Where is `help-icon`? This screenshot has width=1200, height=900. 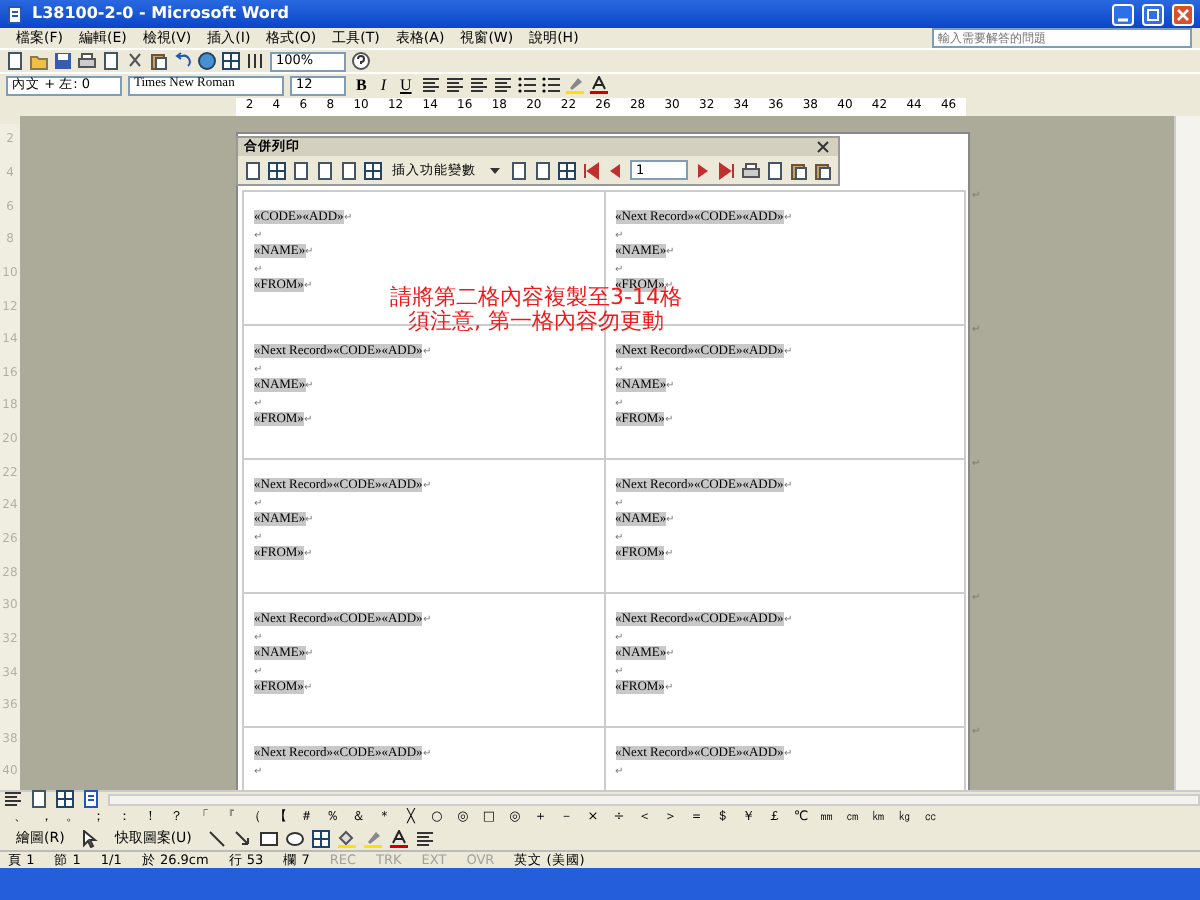 help-icon is located at coordinates (361, 61).